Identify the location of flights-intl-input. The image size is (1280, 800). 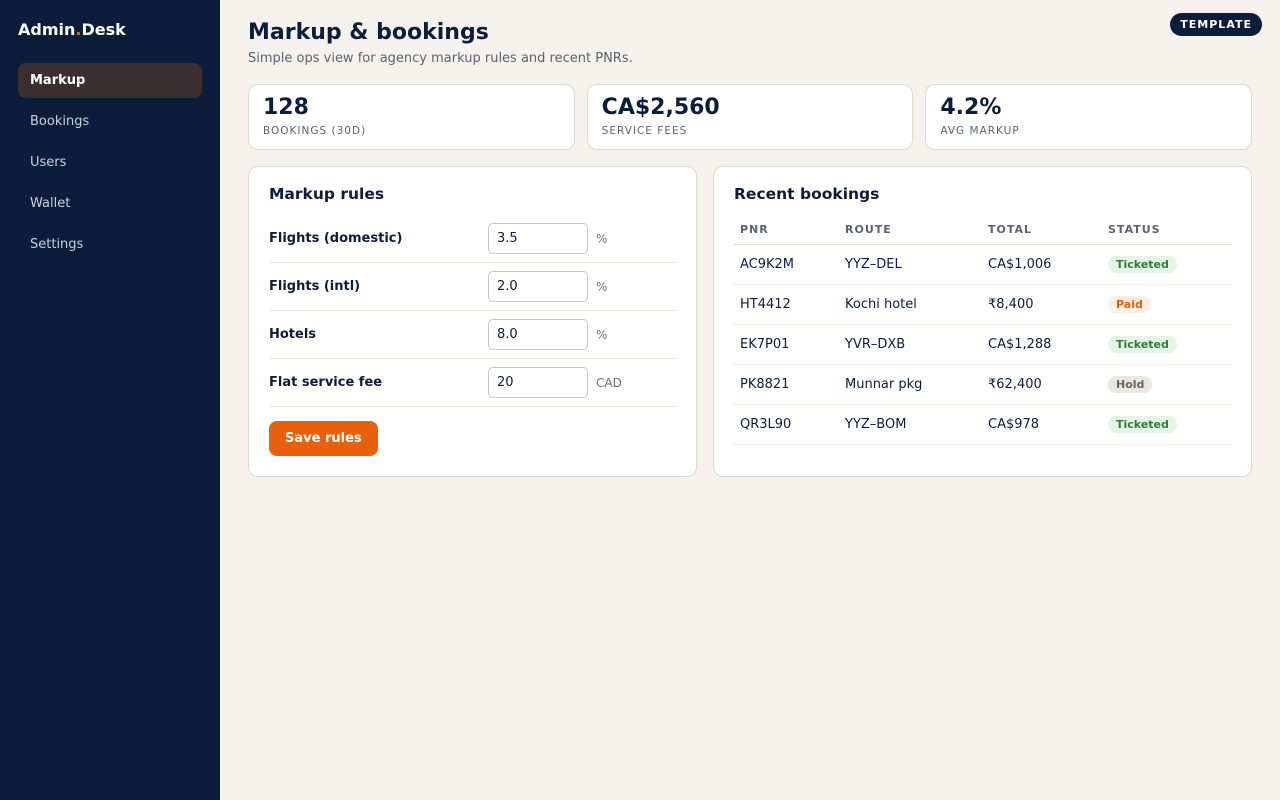
(538, 286).